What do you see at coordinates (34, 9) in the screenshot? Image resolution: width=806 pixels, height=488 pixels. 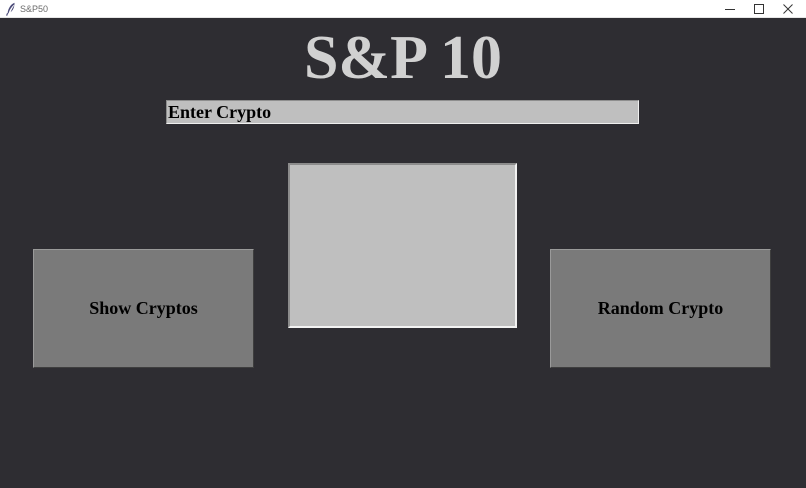 I see `window-title: S&P50` at bounding box center [34, 9].